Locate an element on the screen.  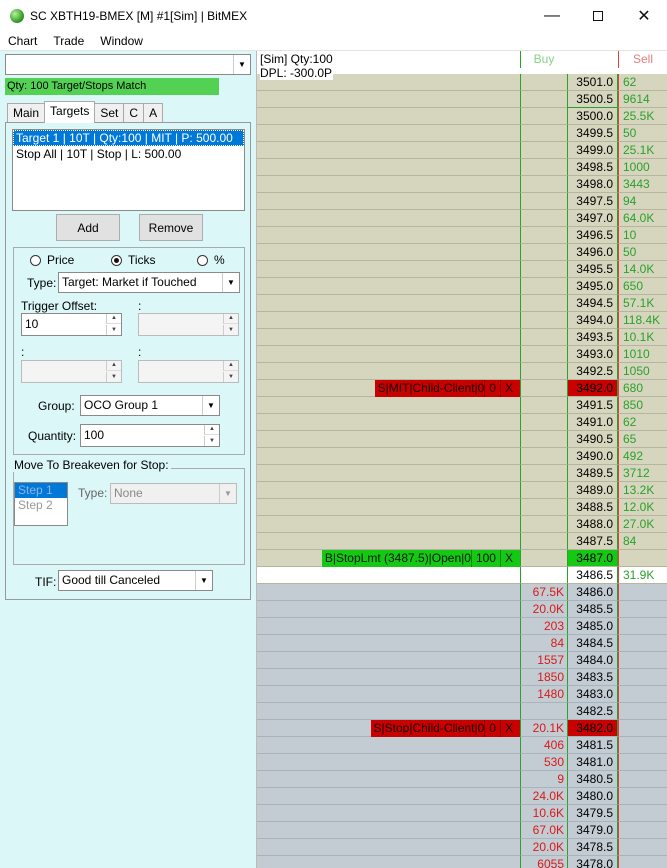
ask-size-cell: 84 is located at coordinates (642, 541).